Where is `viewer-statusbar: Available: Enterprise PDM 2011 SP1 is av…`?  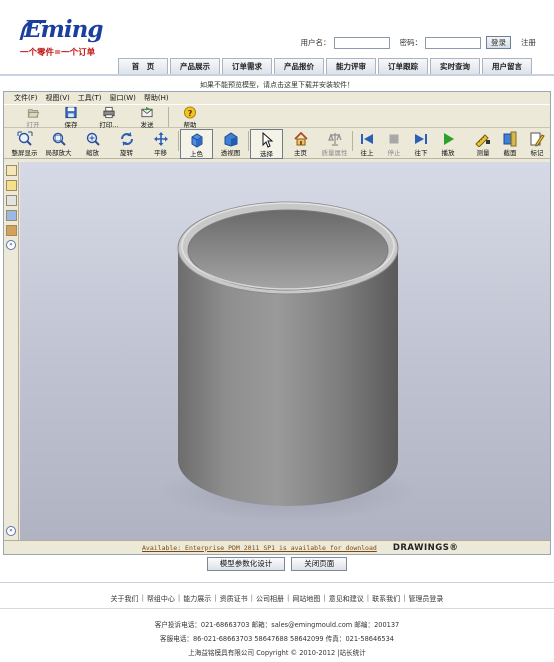 viewer-statusbar: Available: Enterprise PDM 2011 SP1 is av… is located at coordinates (277, 547).